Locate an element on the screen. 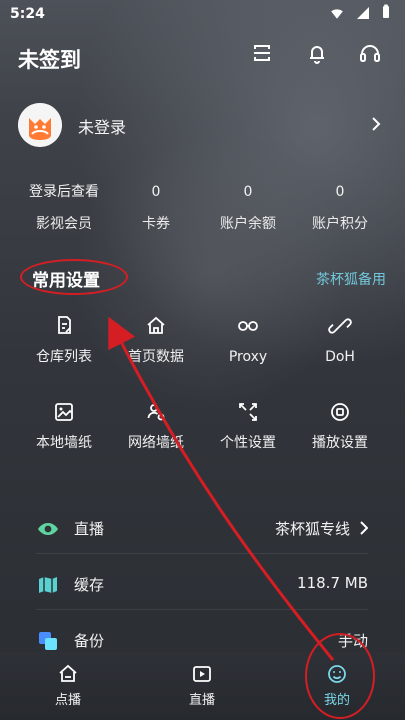 The image size is (405, 720). support-button is located at coordinates (370, 55).